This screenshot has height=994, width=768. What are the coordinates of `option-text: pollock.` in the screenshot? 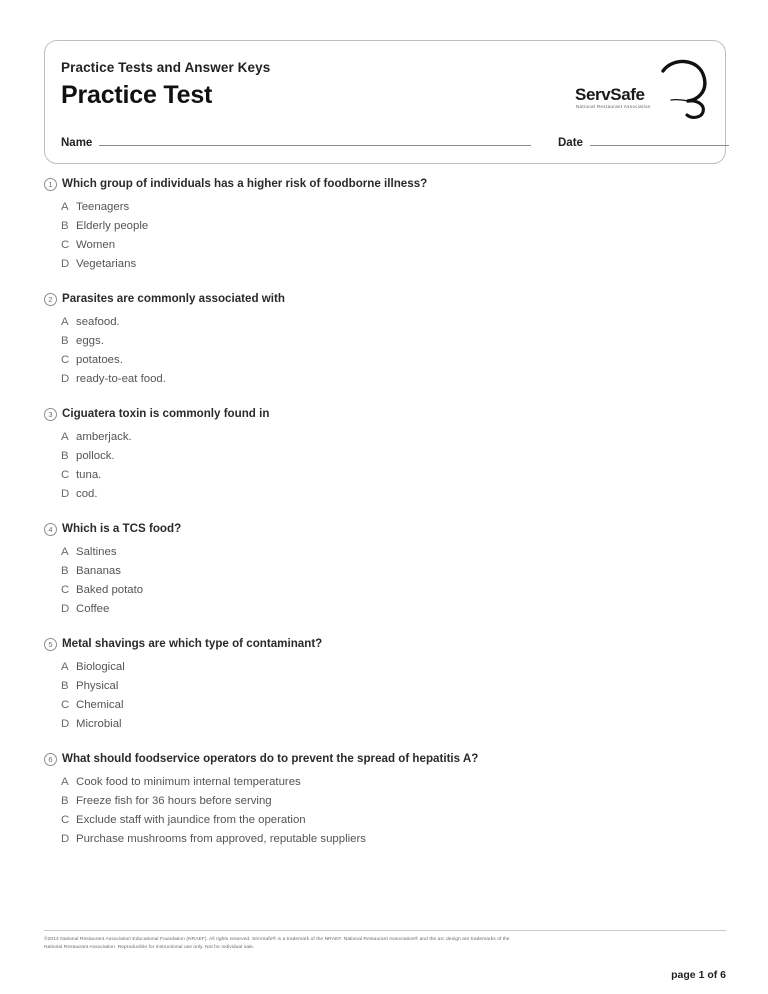 It's located at (95, 456).